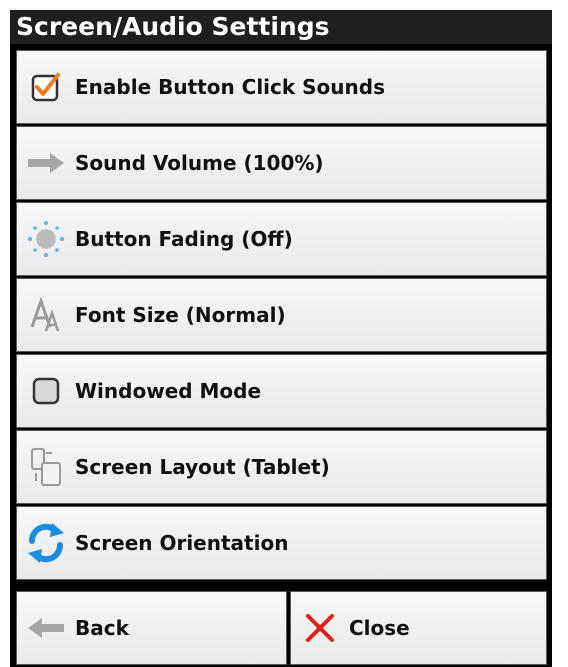 The image size is (568, 667). Describe the element at coordinates (202, 467) in the screenshot. I see `item-label: Screen Layout (Tablet)` at that location.